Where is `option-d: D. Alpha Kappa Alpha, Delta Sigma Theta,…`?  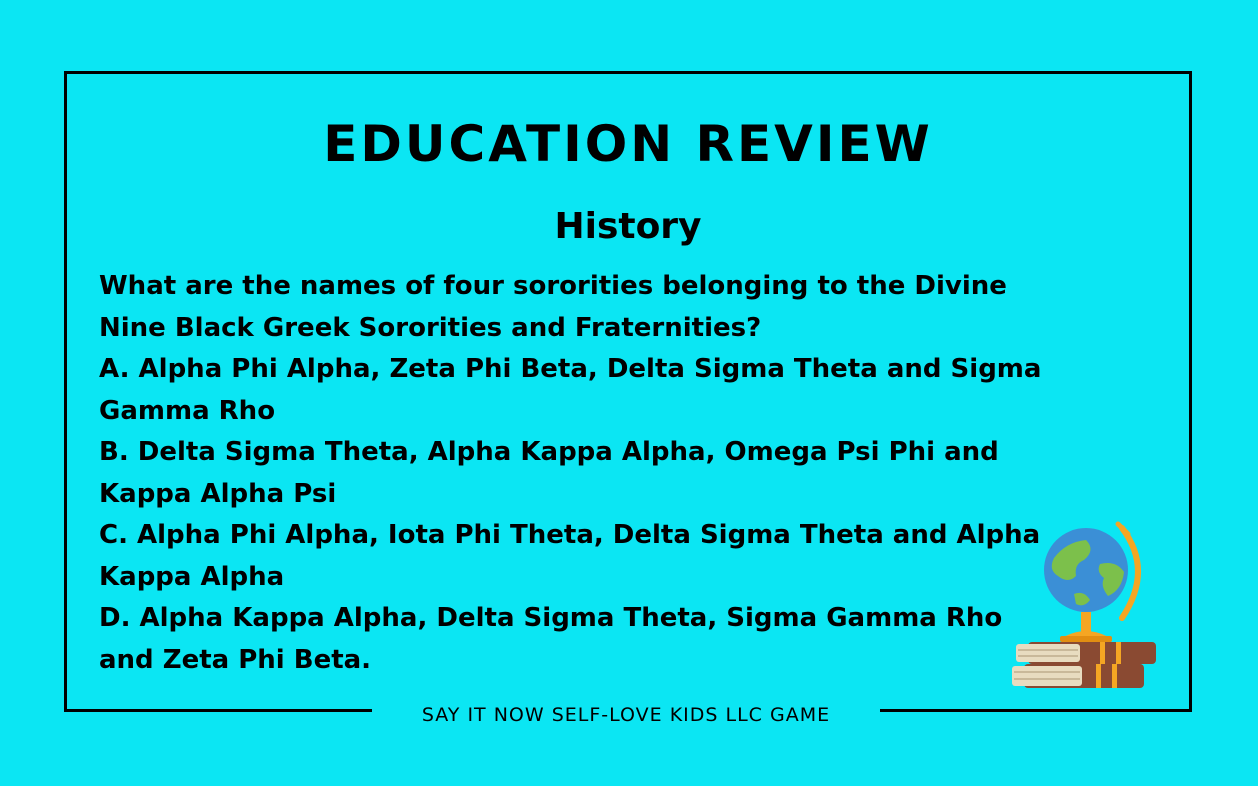 option-d: D. Alpha Kappa Alpha, Delta Sigma Theta,… is located at coordinates (551, 639).